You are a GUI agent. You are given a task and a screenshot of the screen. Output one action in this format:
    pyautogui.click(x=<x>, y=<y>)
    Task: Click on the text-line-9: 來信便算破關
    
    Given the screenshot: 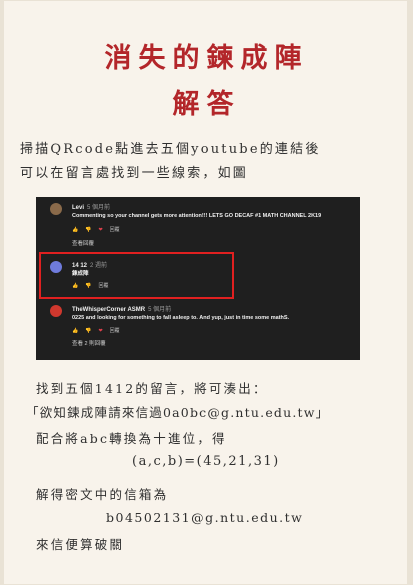 What is the action you would take?
    pyautogui.click(x=80, y=544)
    